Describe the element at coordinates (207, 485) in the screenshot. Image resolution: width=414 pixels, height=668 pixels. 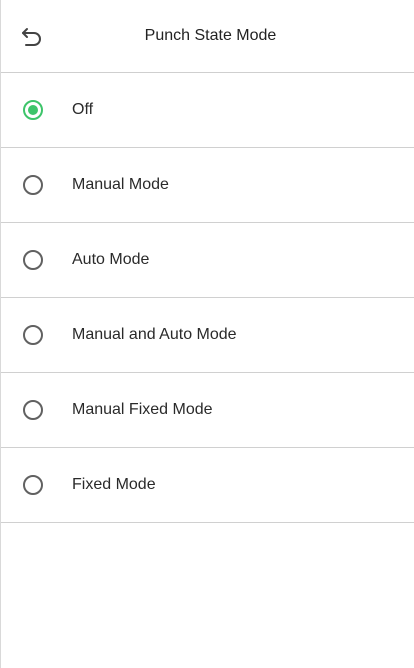
I see `option-fixed-mode: Fixed Mode` at that location.